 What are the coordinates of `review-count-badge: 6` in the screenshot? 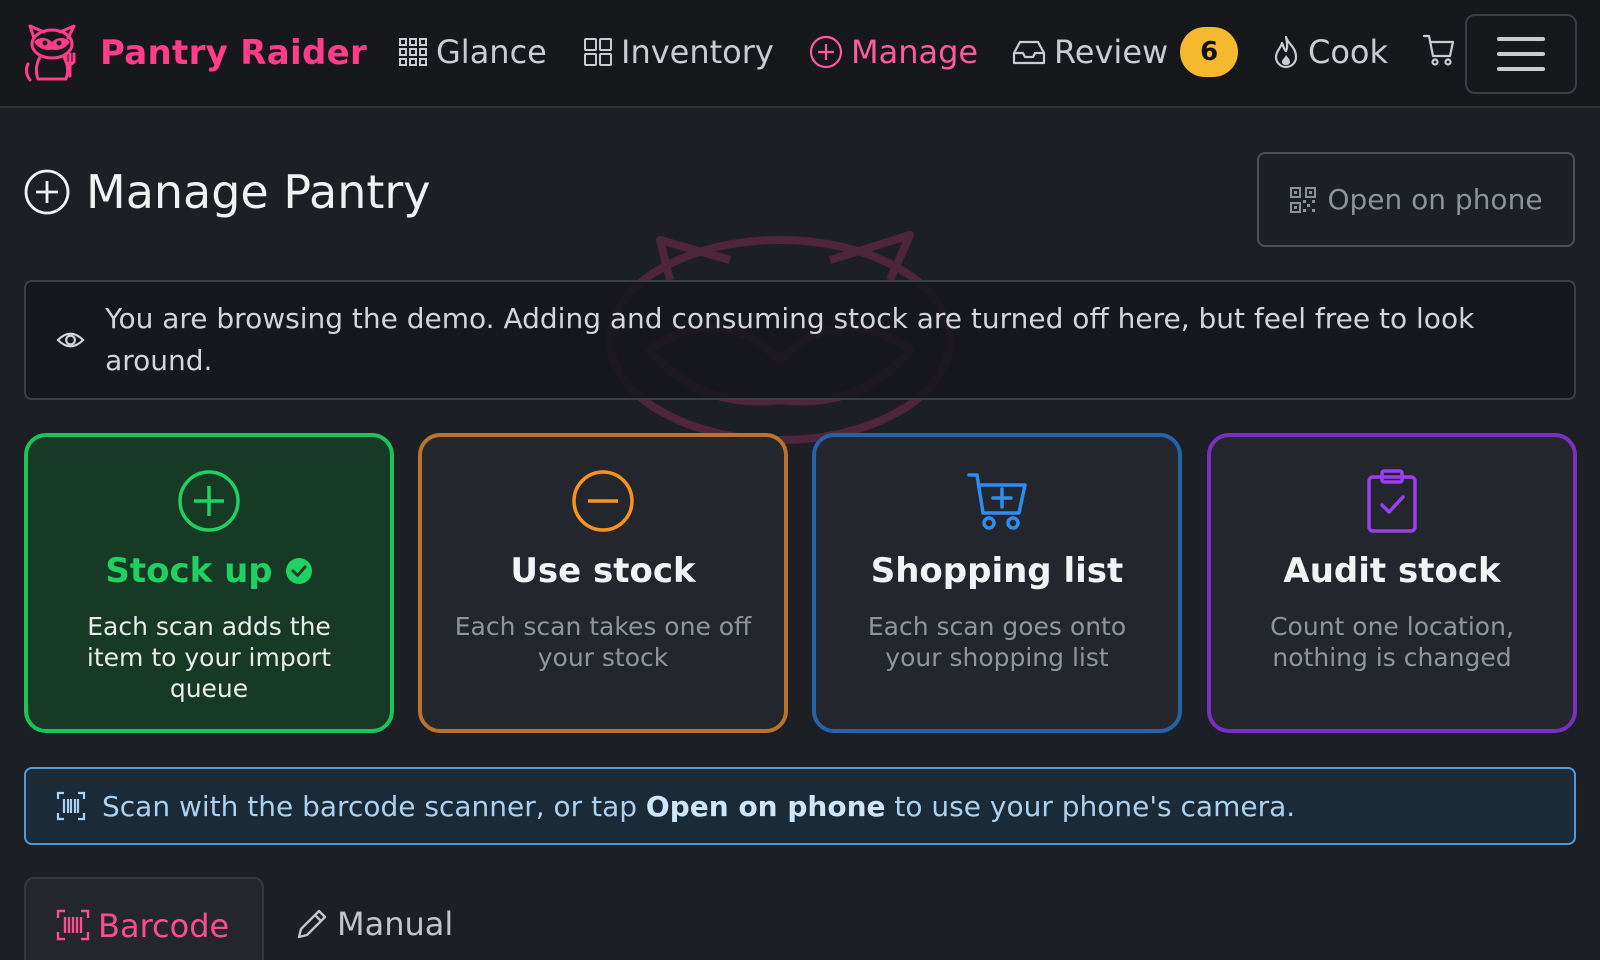 It's located at (1209, 52).